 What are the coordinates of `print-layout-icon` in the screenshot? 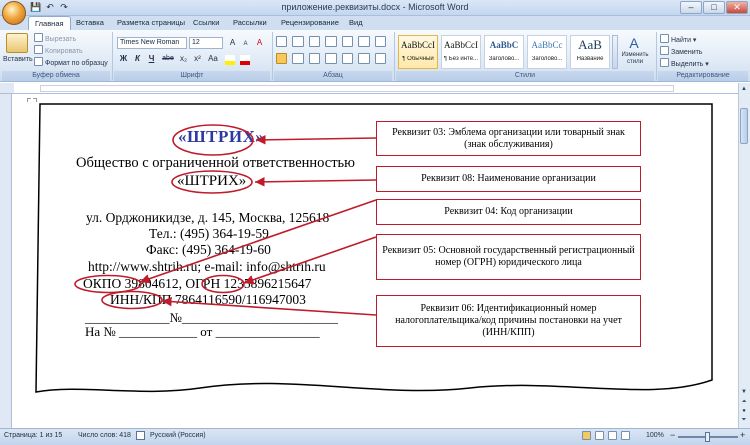 It's located at (586, 435).